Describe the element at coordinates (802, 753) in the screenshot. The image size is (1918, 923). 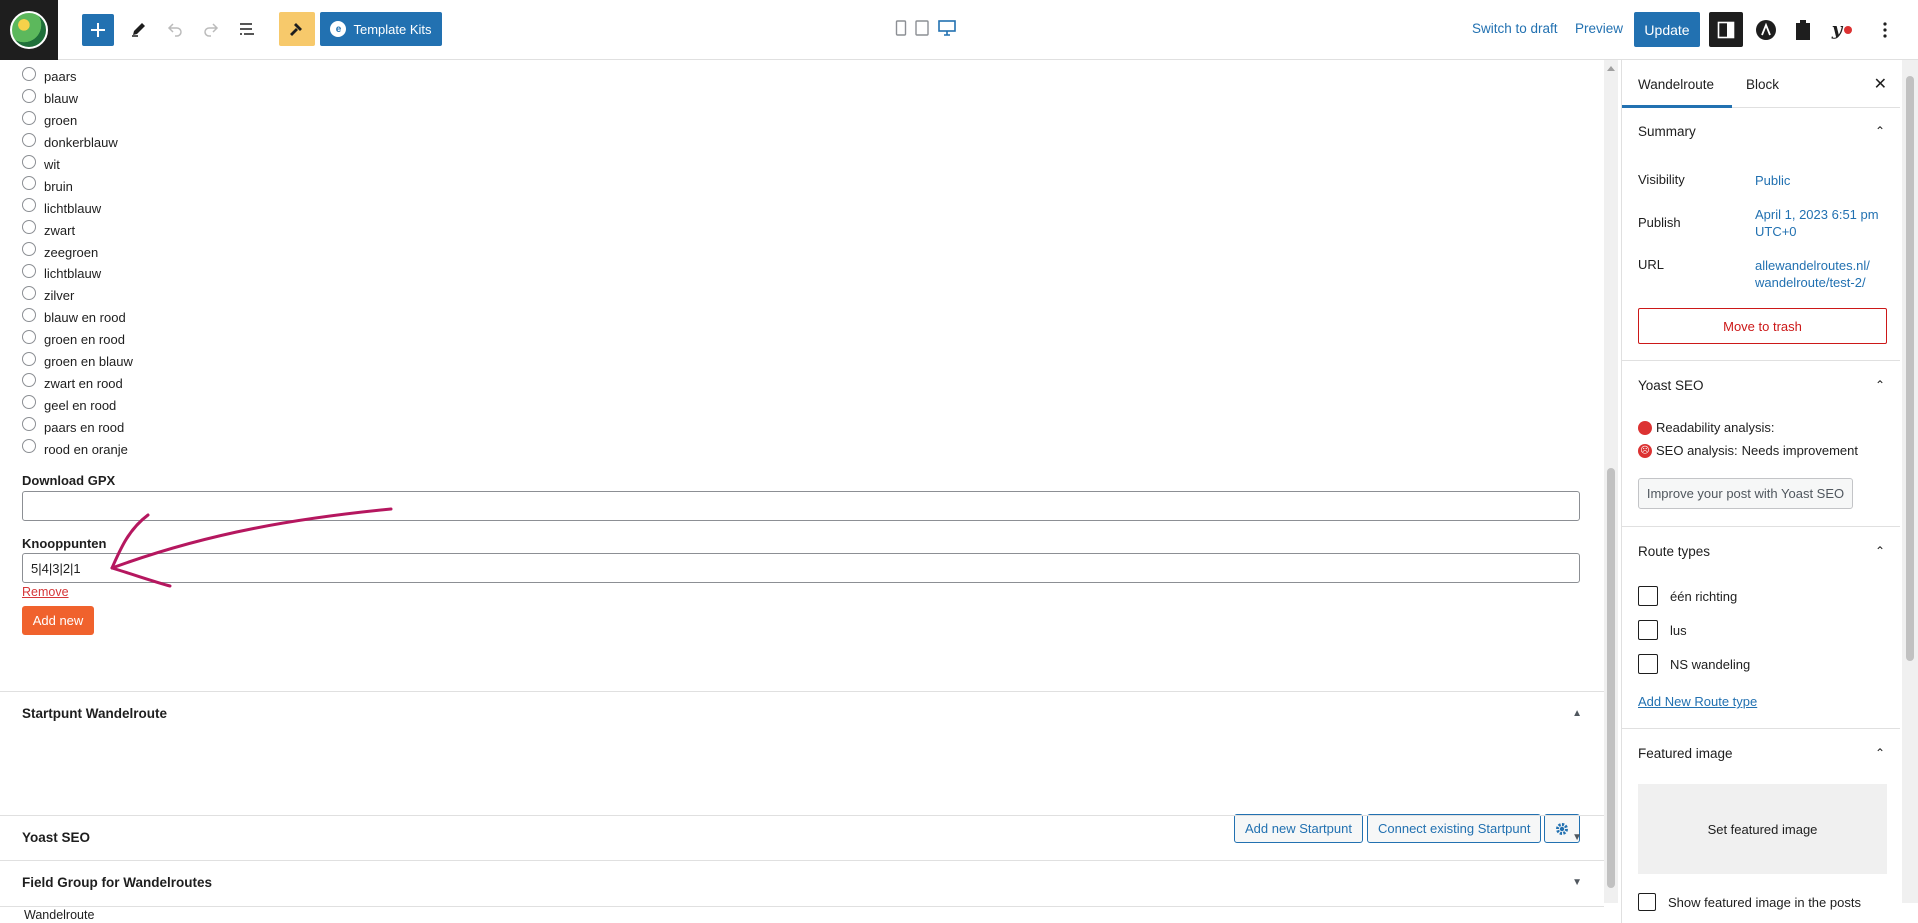
I see `startpunt-metabox: Startpunt Wandelroute ▲` at that location.